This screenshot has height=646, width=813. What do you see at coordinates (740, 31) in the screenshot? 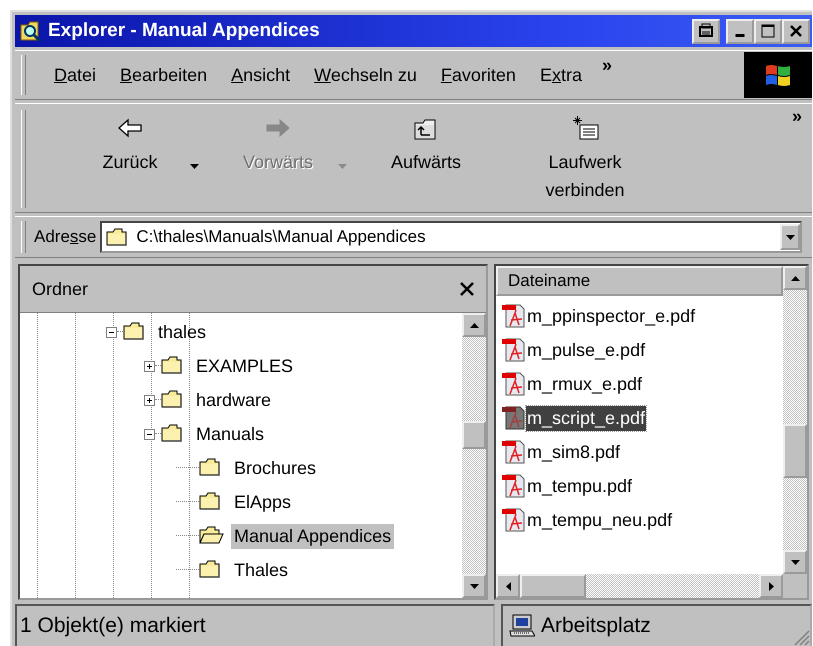
I see `minimize-button` at bounding box center [740, 31].